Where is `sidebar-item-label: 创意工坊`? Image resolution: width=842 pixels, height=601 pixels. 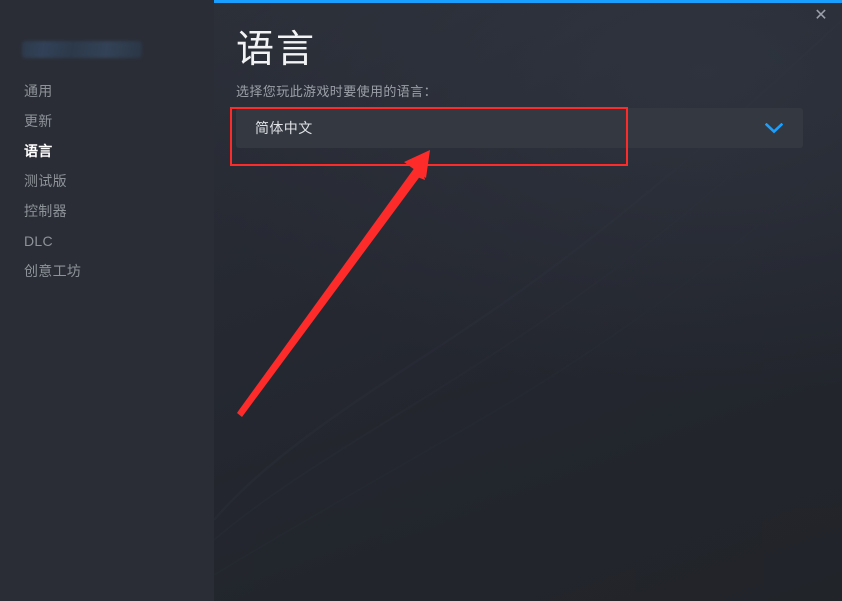
sidebar-item-label: 创意工坊 is located at coordinates (53, 271).